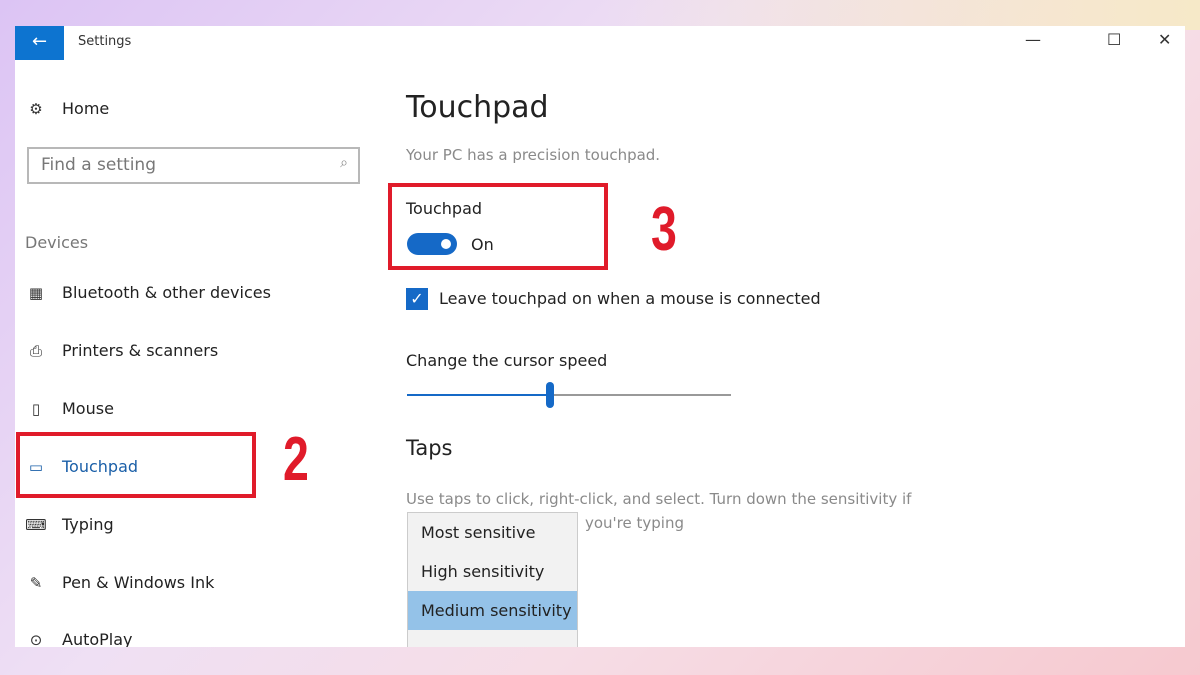  I want to click on sidebar-item-label: Typing, so click(88, 524).